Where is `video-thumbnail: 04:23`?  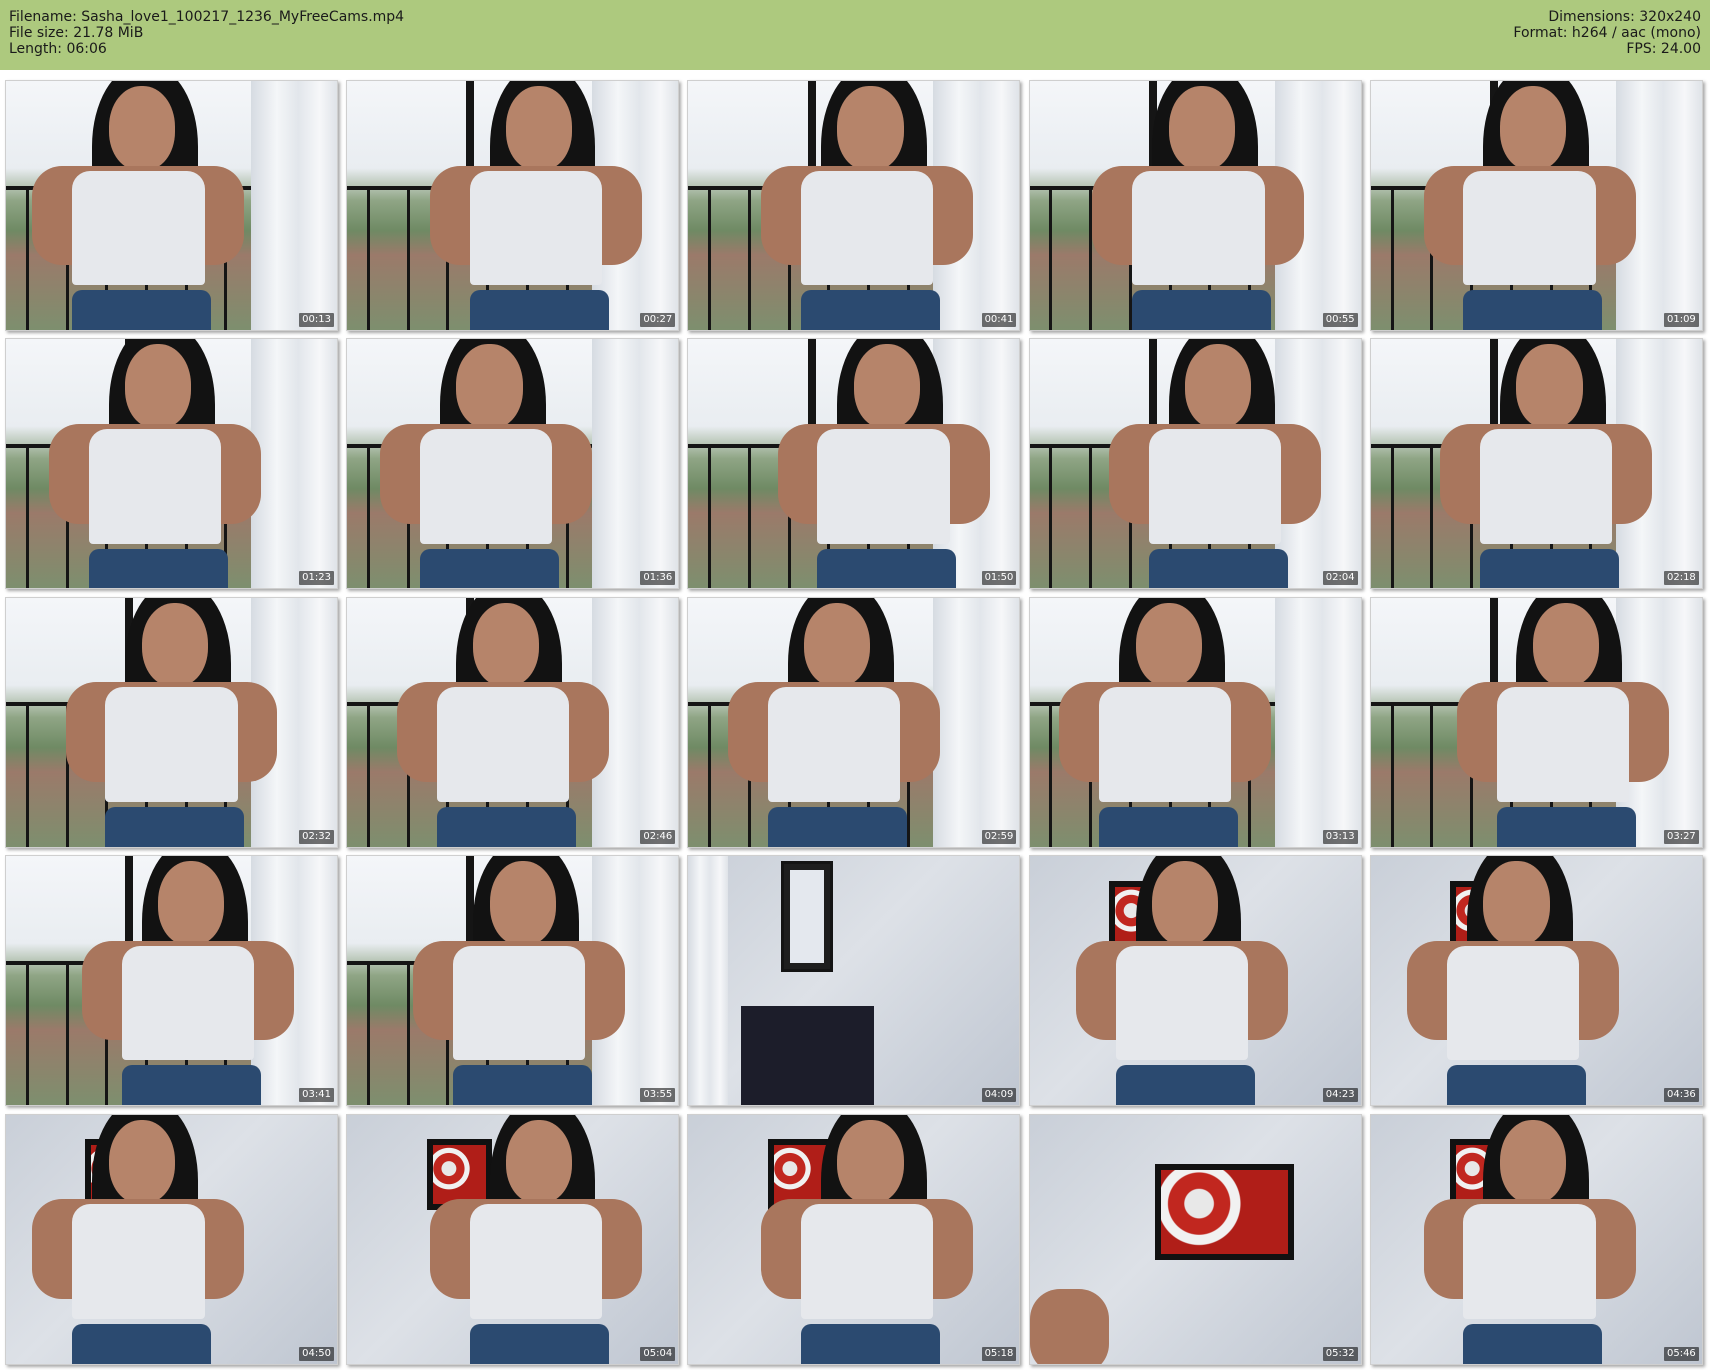 video-thumbnail: 04:23 is located at coordinates (1195, 981).